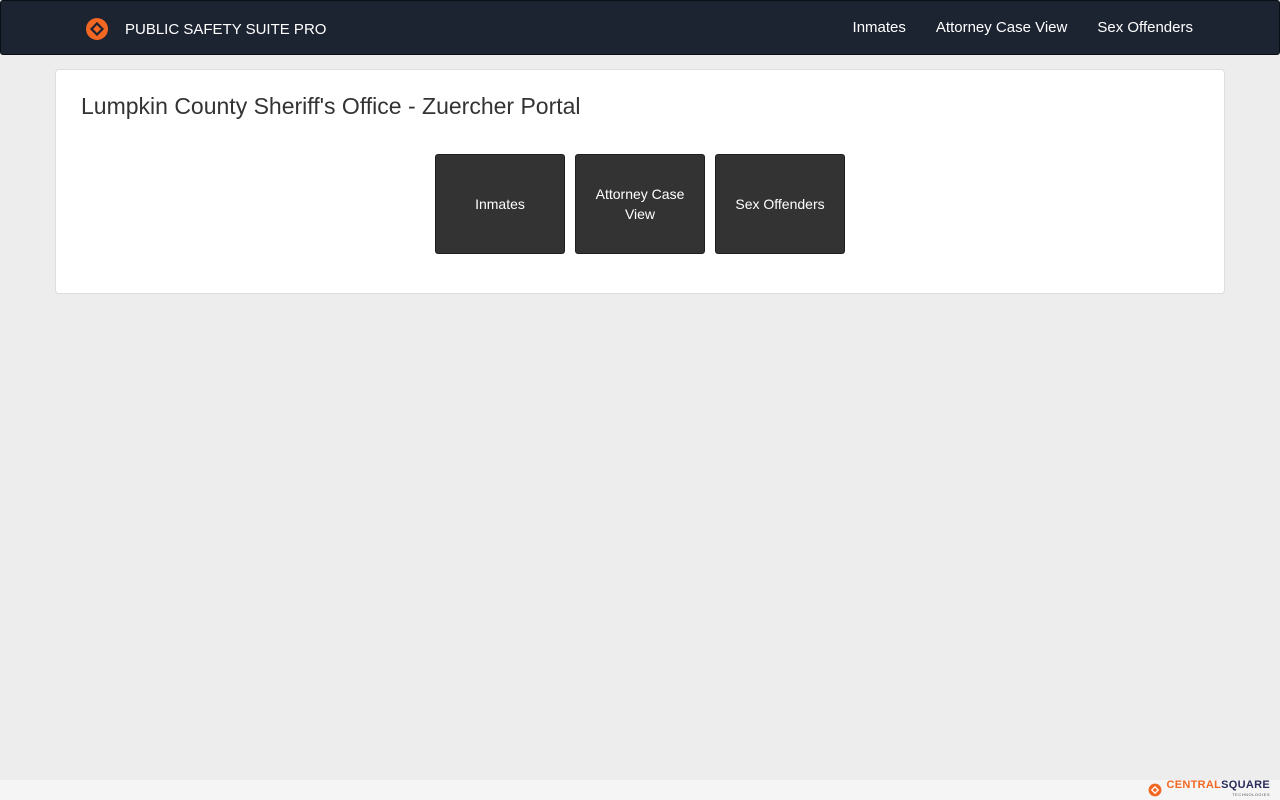 This screenshot has height=800, width=1280. What do you see at coordinates (1001, 27) in the screenshot?
I see `nav-link-attorney-case-view: Attorney Case View` at bounding box center [1001, 27].